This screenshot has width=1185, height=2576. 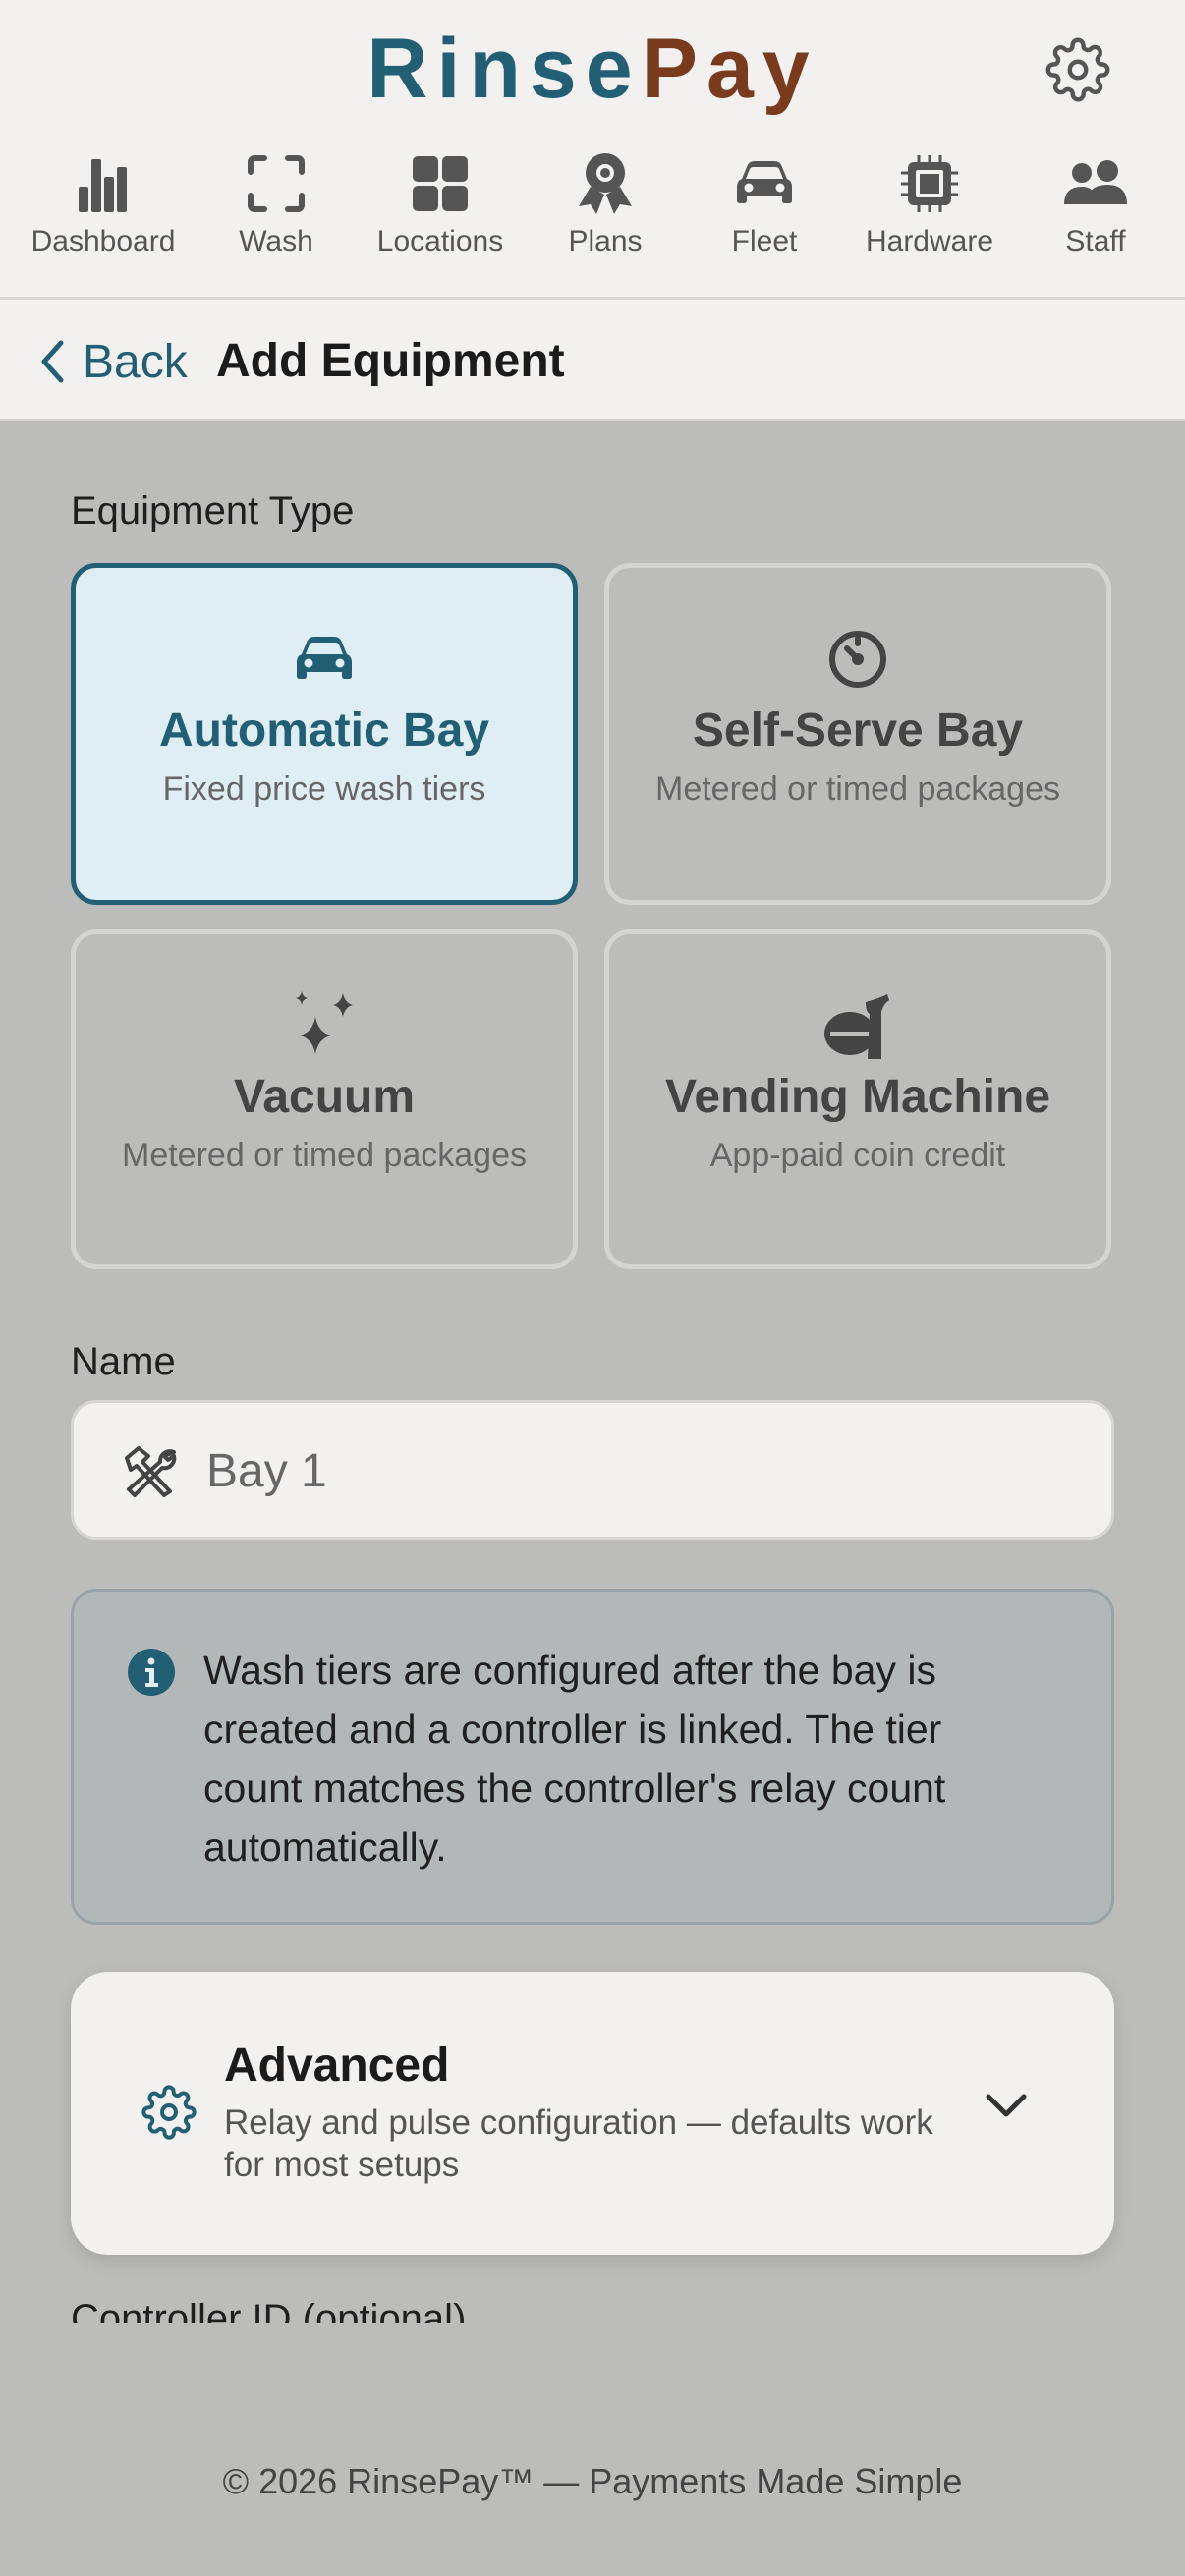 I want to click on settings-button, so click(x=1078, y=69).